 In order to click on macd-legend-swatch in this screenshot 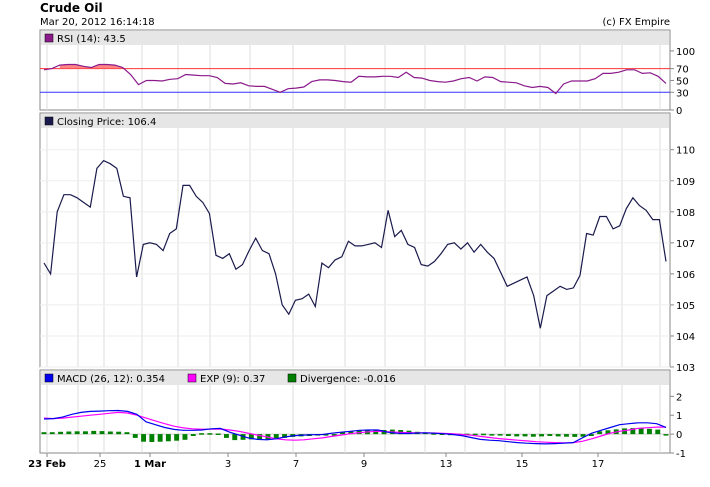, I will do `click(49, 378)`.